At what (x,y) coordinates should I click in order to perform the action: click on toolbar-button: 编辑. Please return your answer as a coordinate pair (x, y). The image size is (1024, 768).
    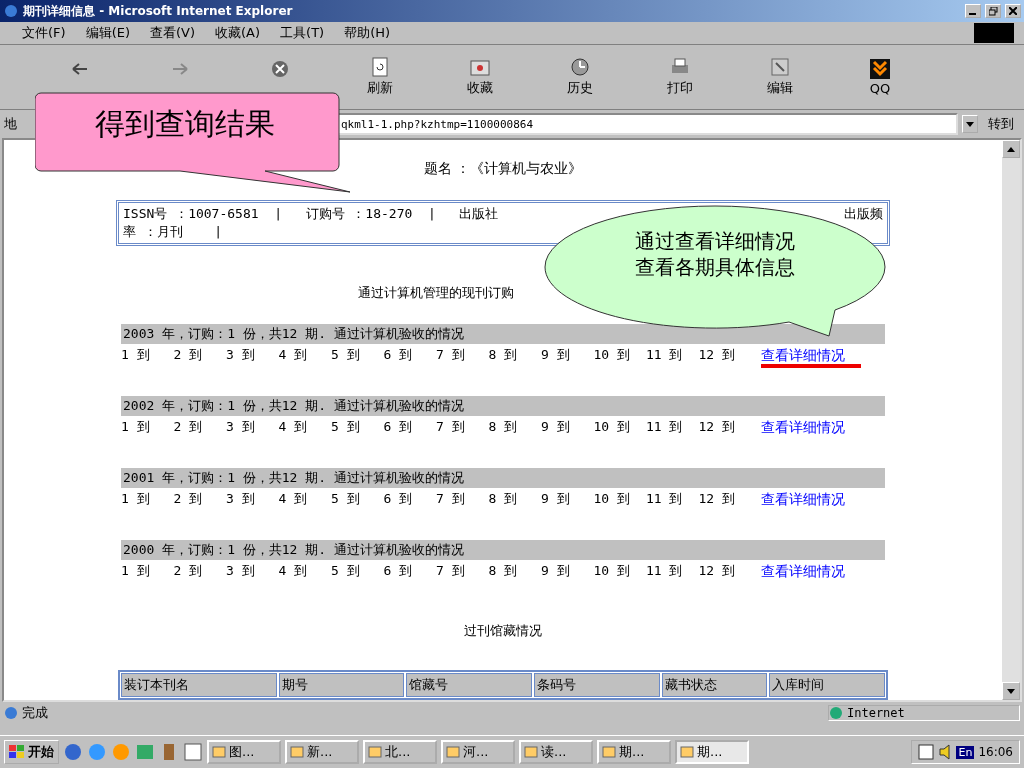
    Looking at the image, I should click on (780, 77).